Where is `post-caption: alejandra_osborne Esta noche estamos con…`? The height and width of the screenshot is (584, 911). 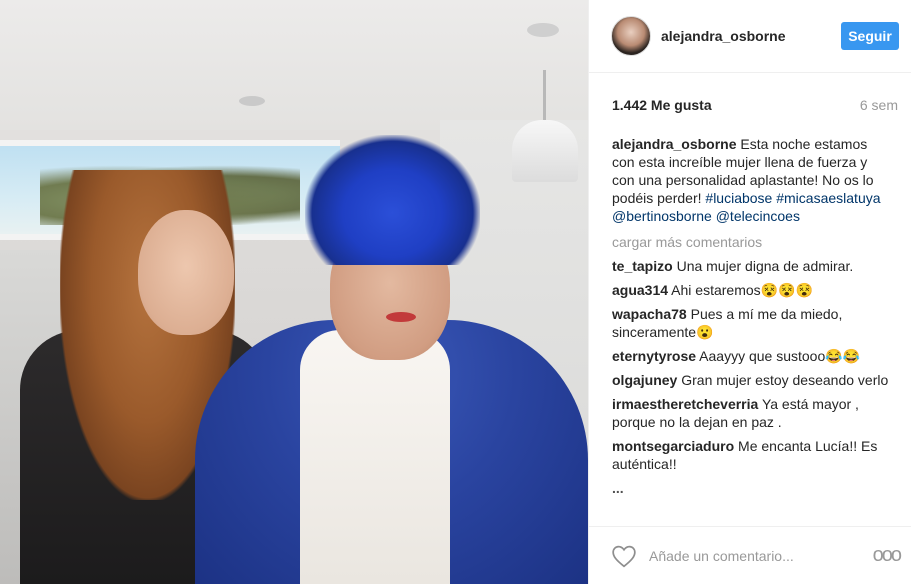 post-caption: alejandra_osborne Esta noche estamos con… is located at coordinates (752, 180).